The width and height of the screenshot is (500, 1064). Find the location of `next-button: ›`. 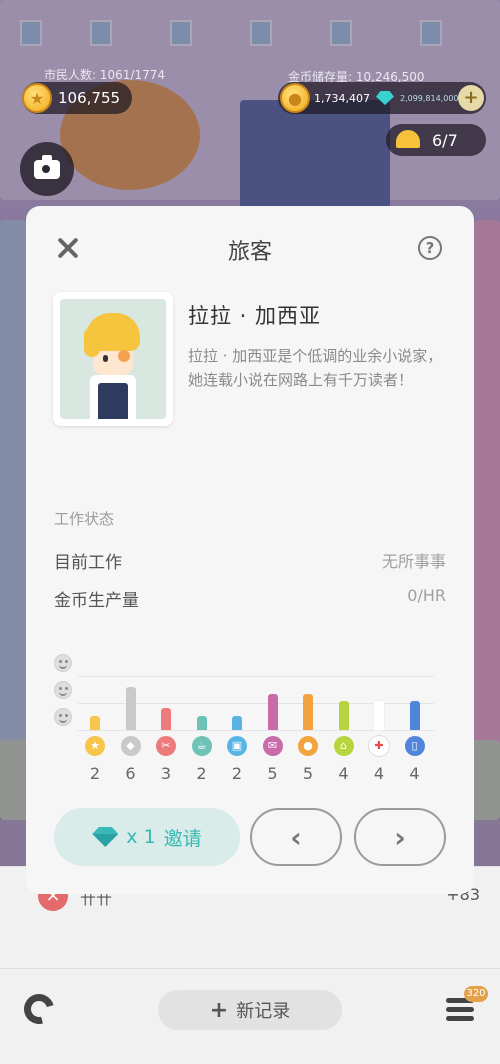

next-button: › is located at coordinates (400, 837).